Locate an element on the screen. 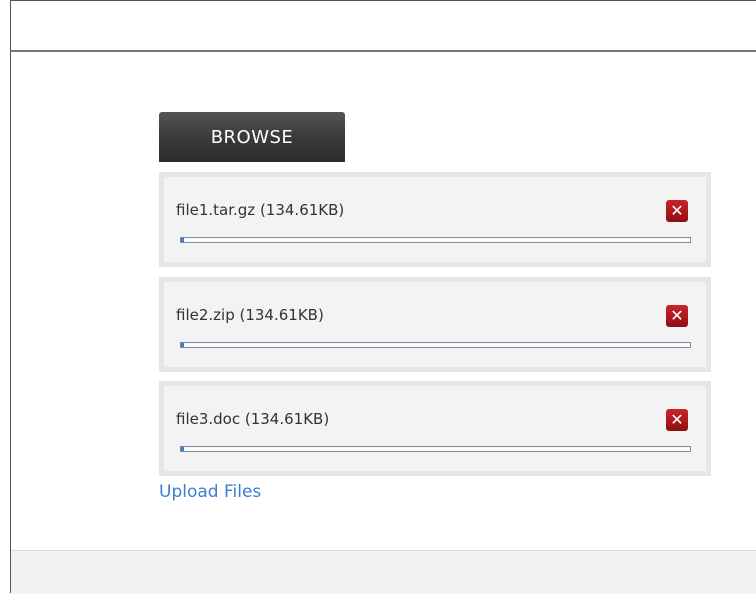  file-item-3: file3.doc (134.61KB) ✕ is located at coordinates (435, 428).